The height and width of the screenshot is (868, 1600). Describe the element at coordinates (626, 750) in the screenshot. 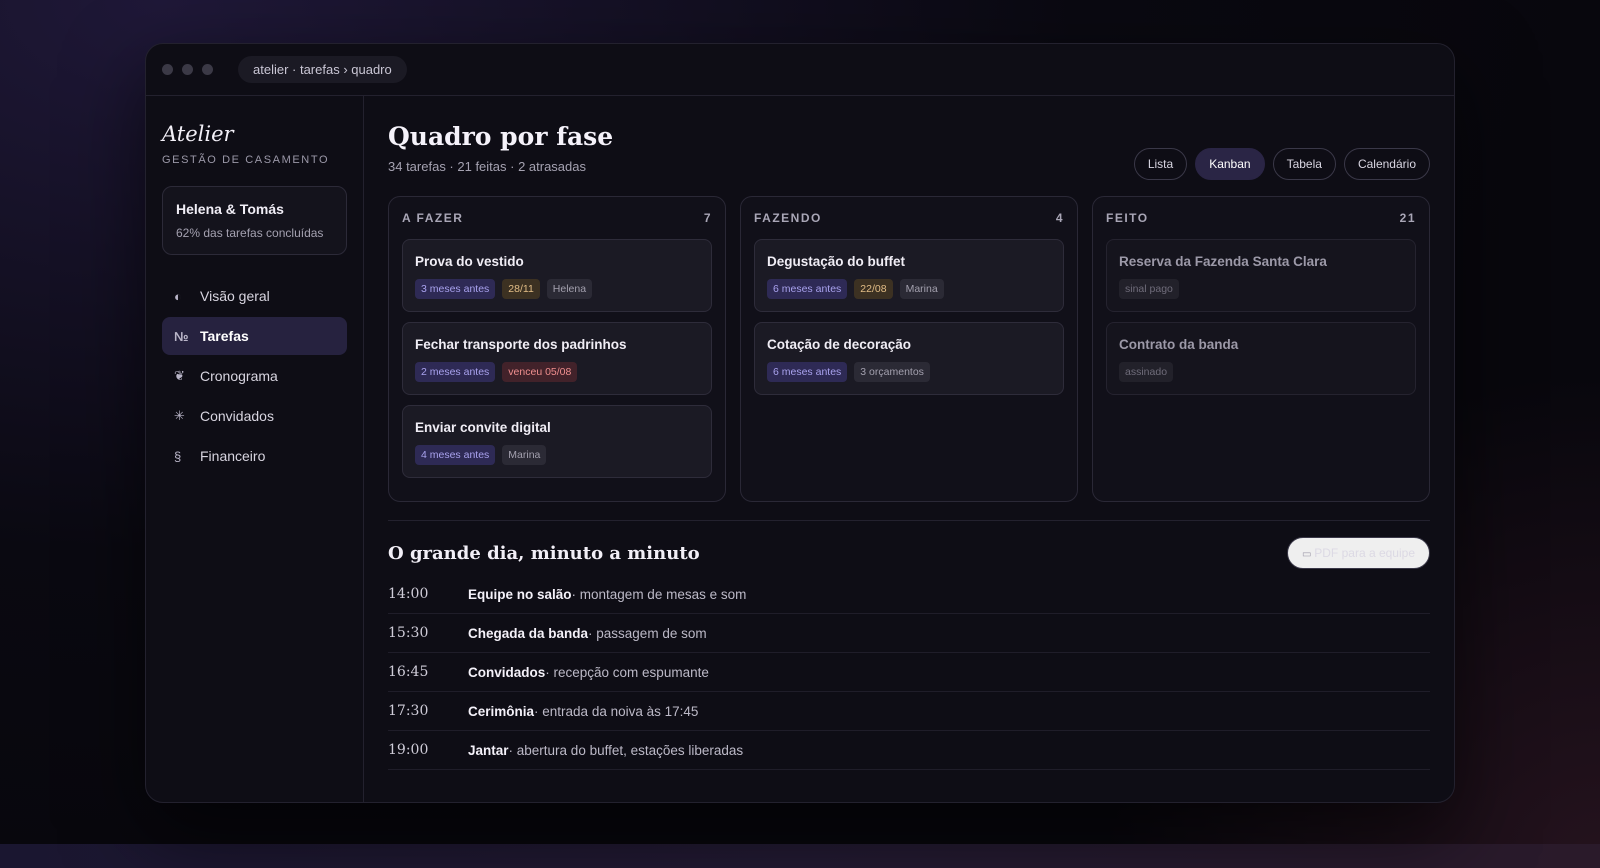

I see `event-description: · abertura do buffet, estações liberadas` at that location.